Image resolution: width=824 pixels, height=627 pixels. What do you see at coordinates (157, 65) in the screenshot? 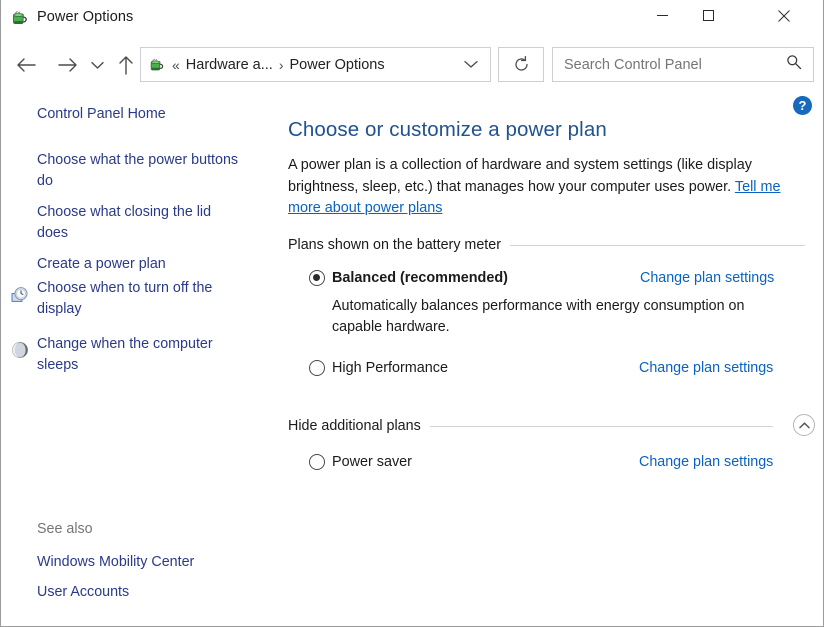
I see `breadcrumb-power-icon` at bounding box center [157, 65].